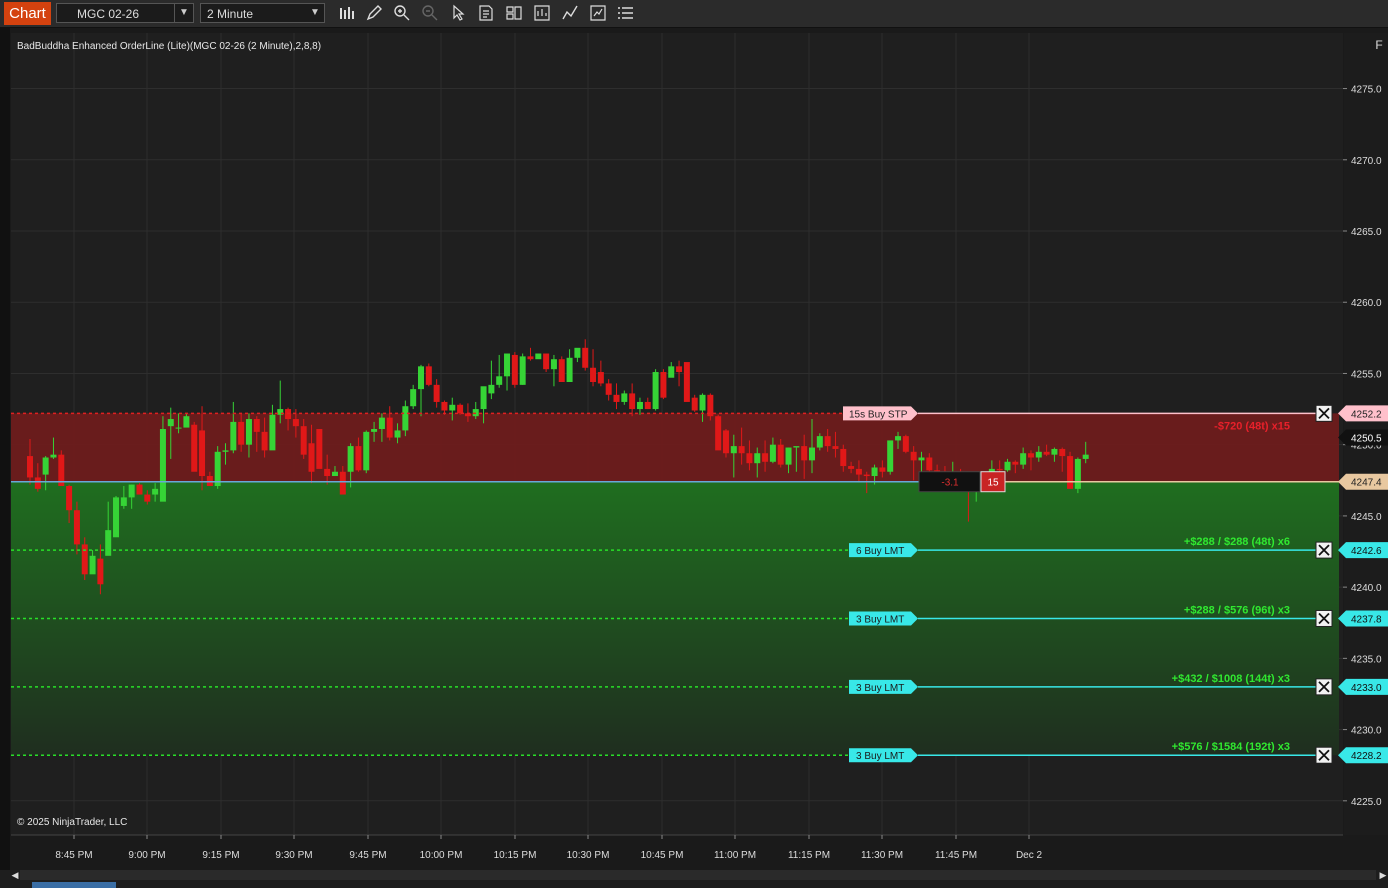  What do you see at coordinates (1379, 45) in the screenshot?
I see `f-button: F` at bounding box center [1379, 45].